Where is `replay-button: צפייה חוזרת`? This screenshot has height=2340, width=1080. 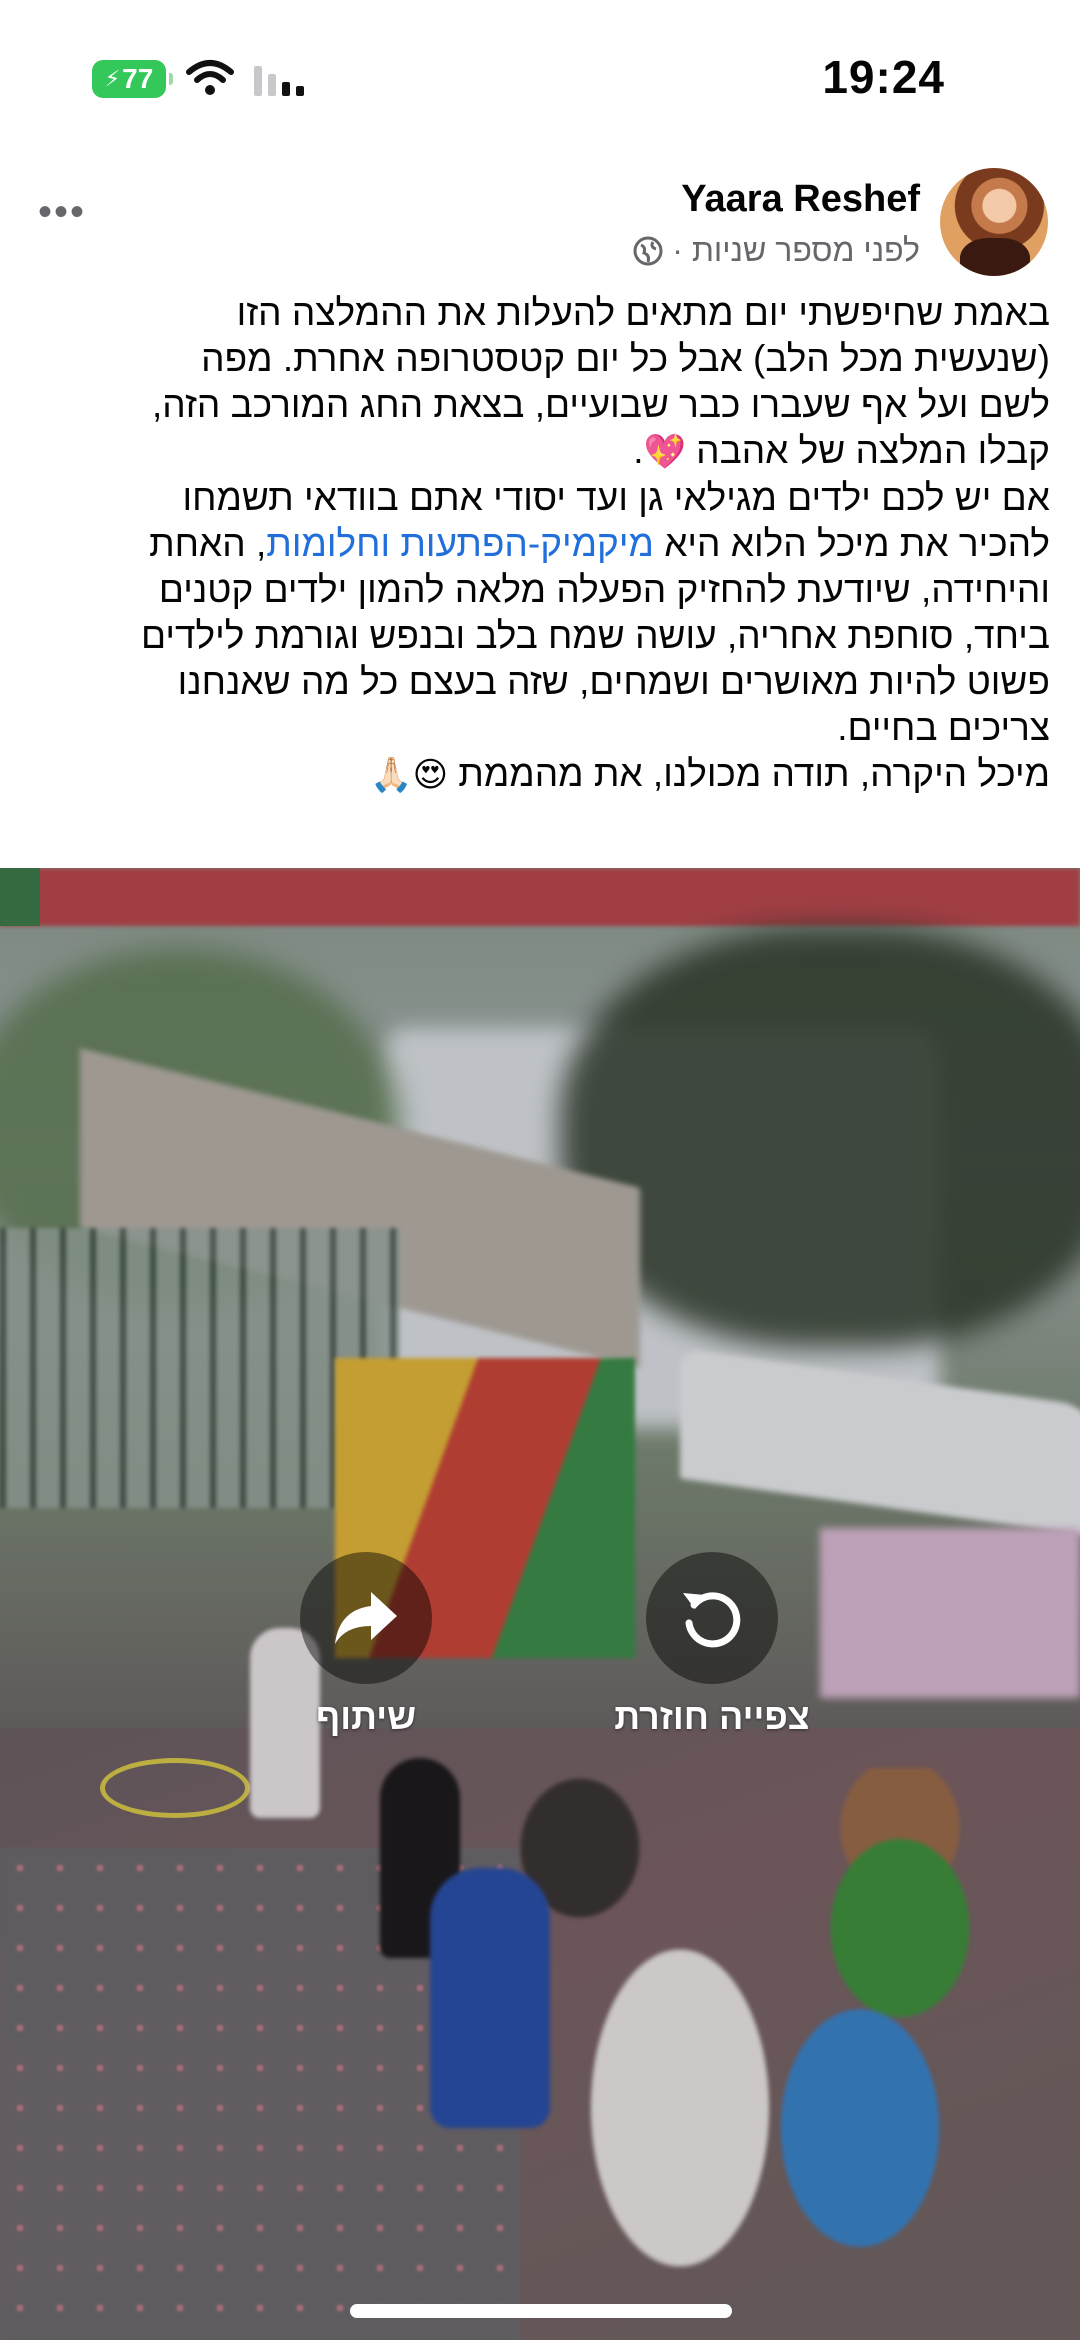 replay-button: צפייה חוזרת is located at coordinates (712, 1645).